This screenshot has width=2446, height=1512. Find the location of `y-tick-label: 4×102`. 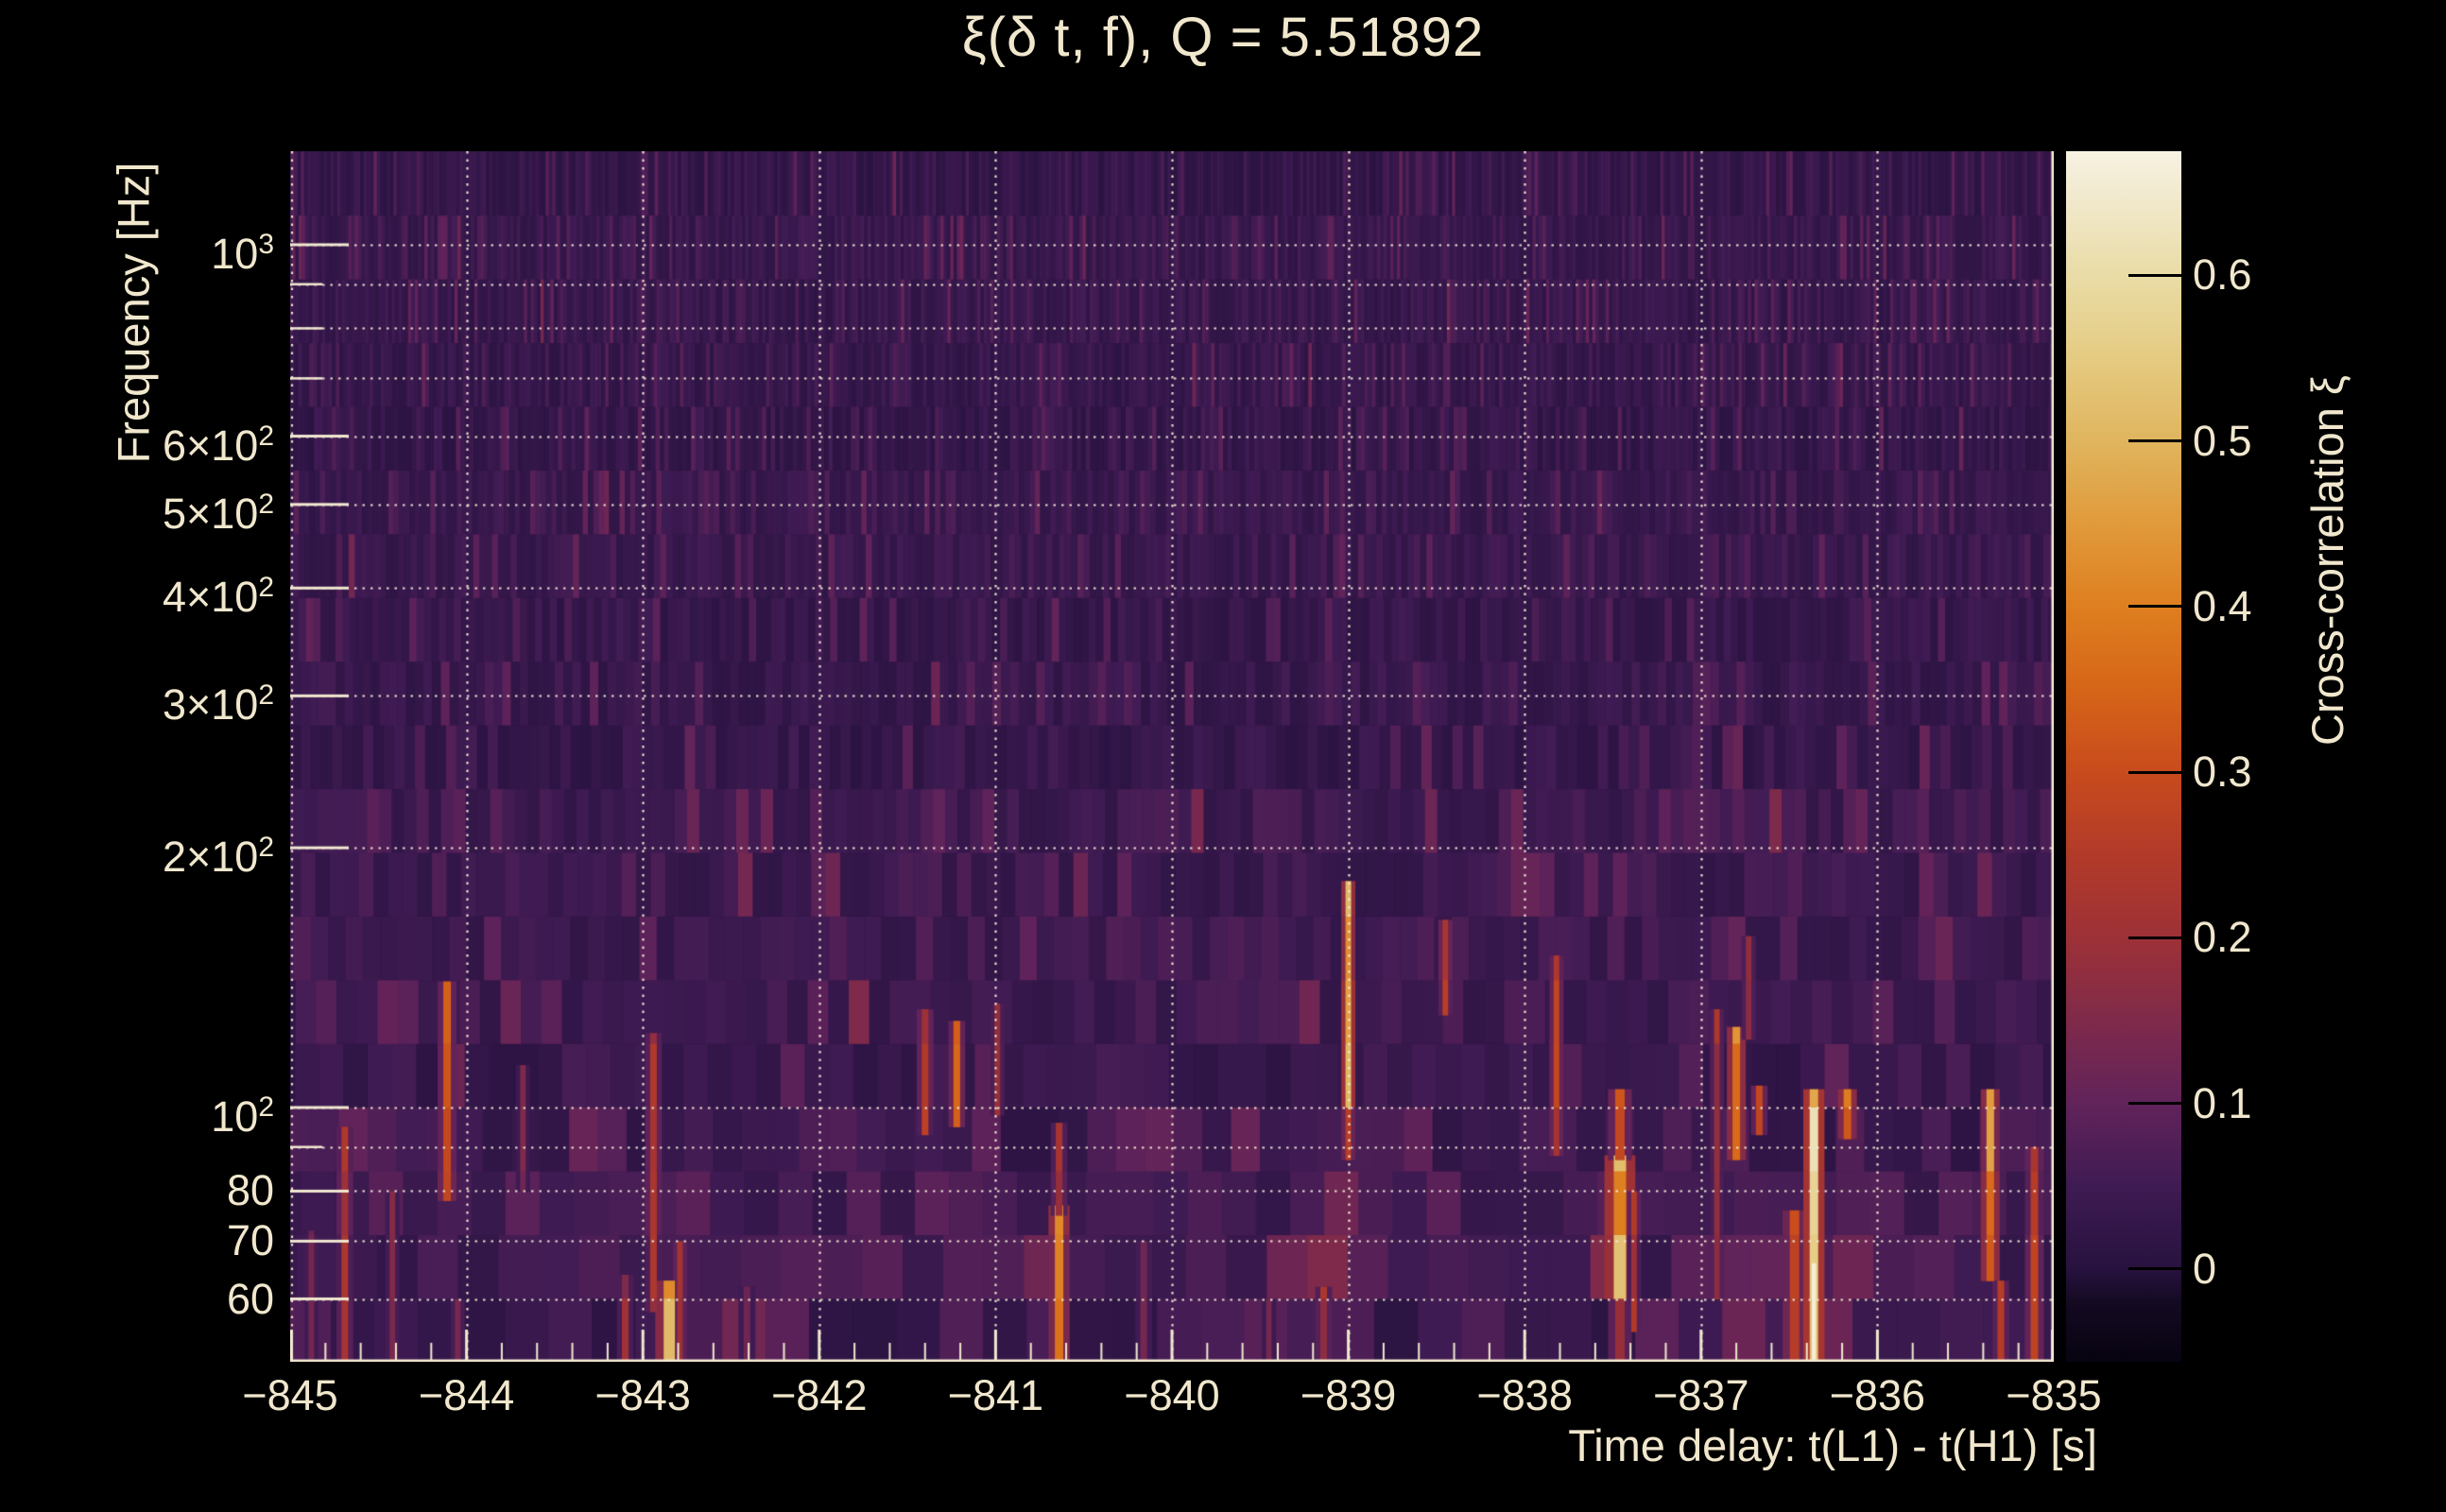

y-tick-label: 4×102 is located at coordinates (218, 597).